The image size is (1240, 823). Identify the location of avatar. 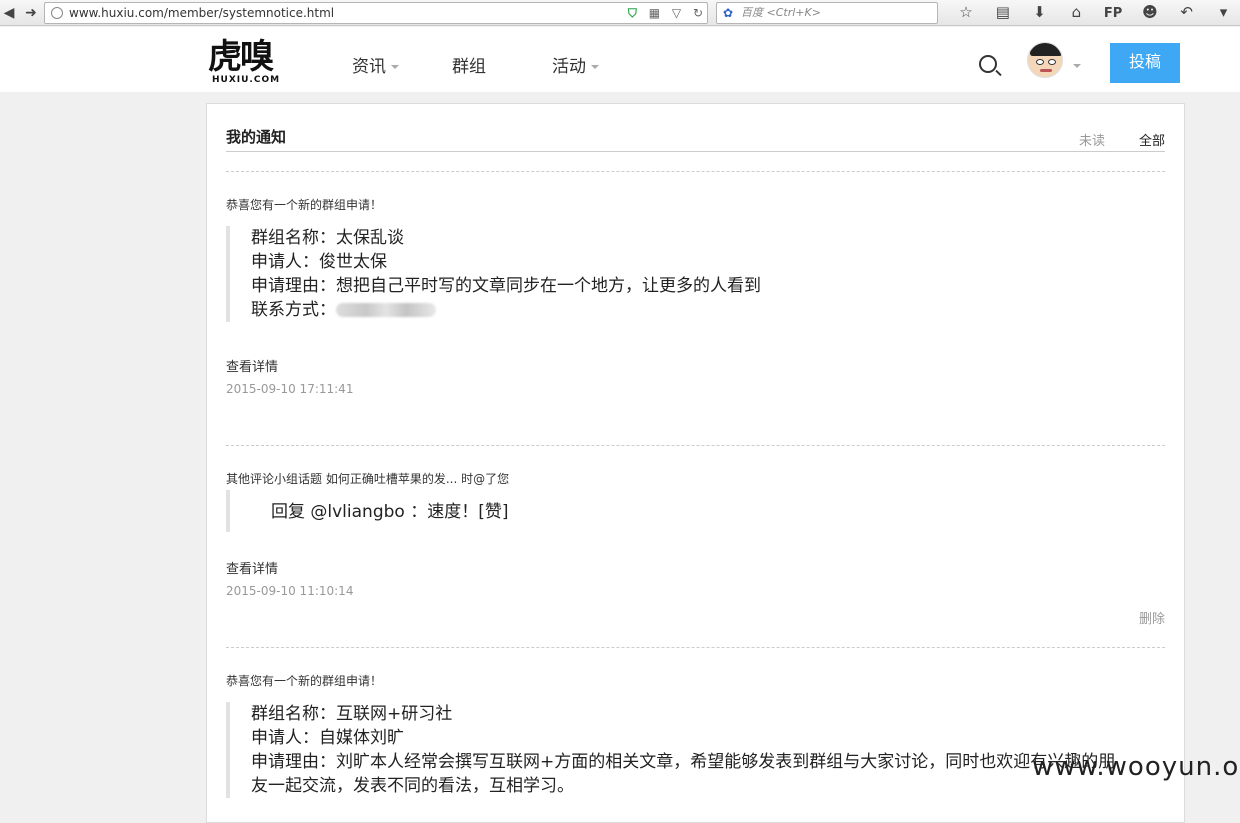
(1045, 60).